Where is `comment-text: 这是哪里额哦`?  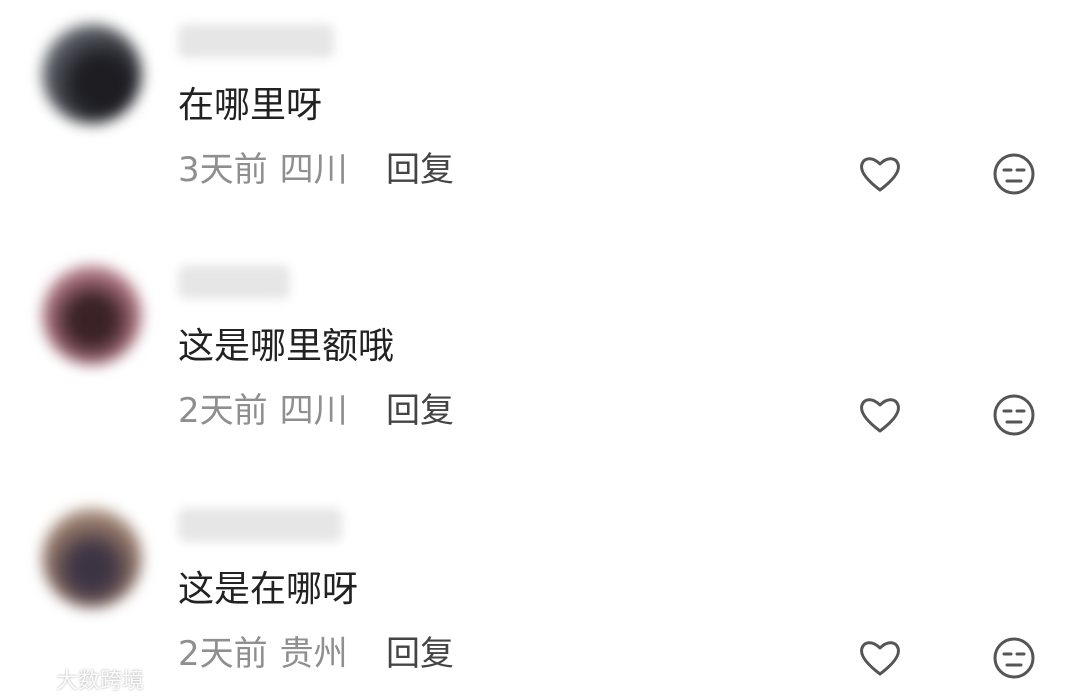 comment-text: 这是哪里额哦 is located at coordinates (286, 346).